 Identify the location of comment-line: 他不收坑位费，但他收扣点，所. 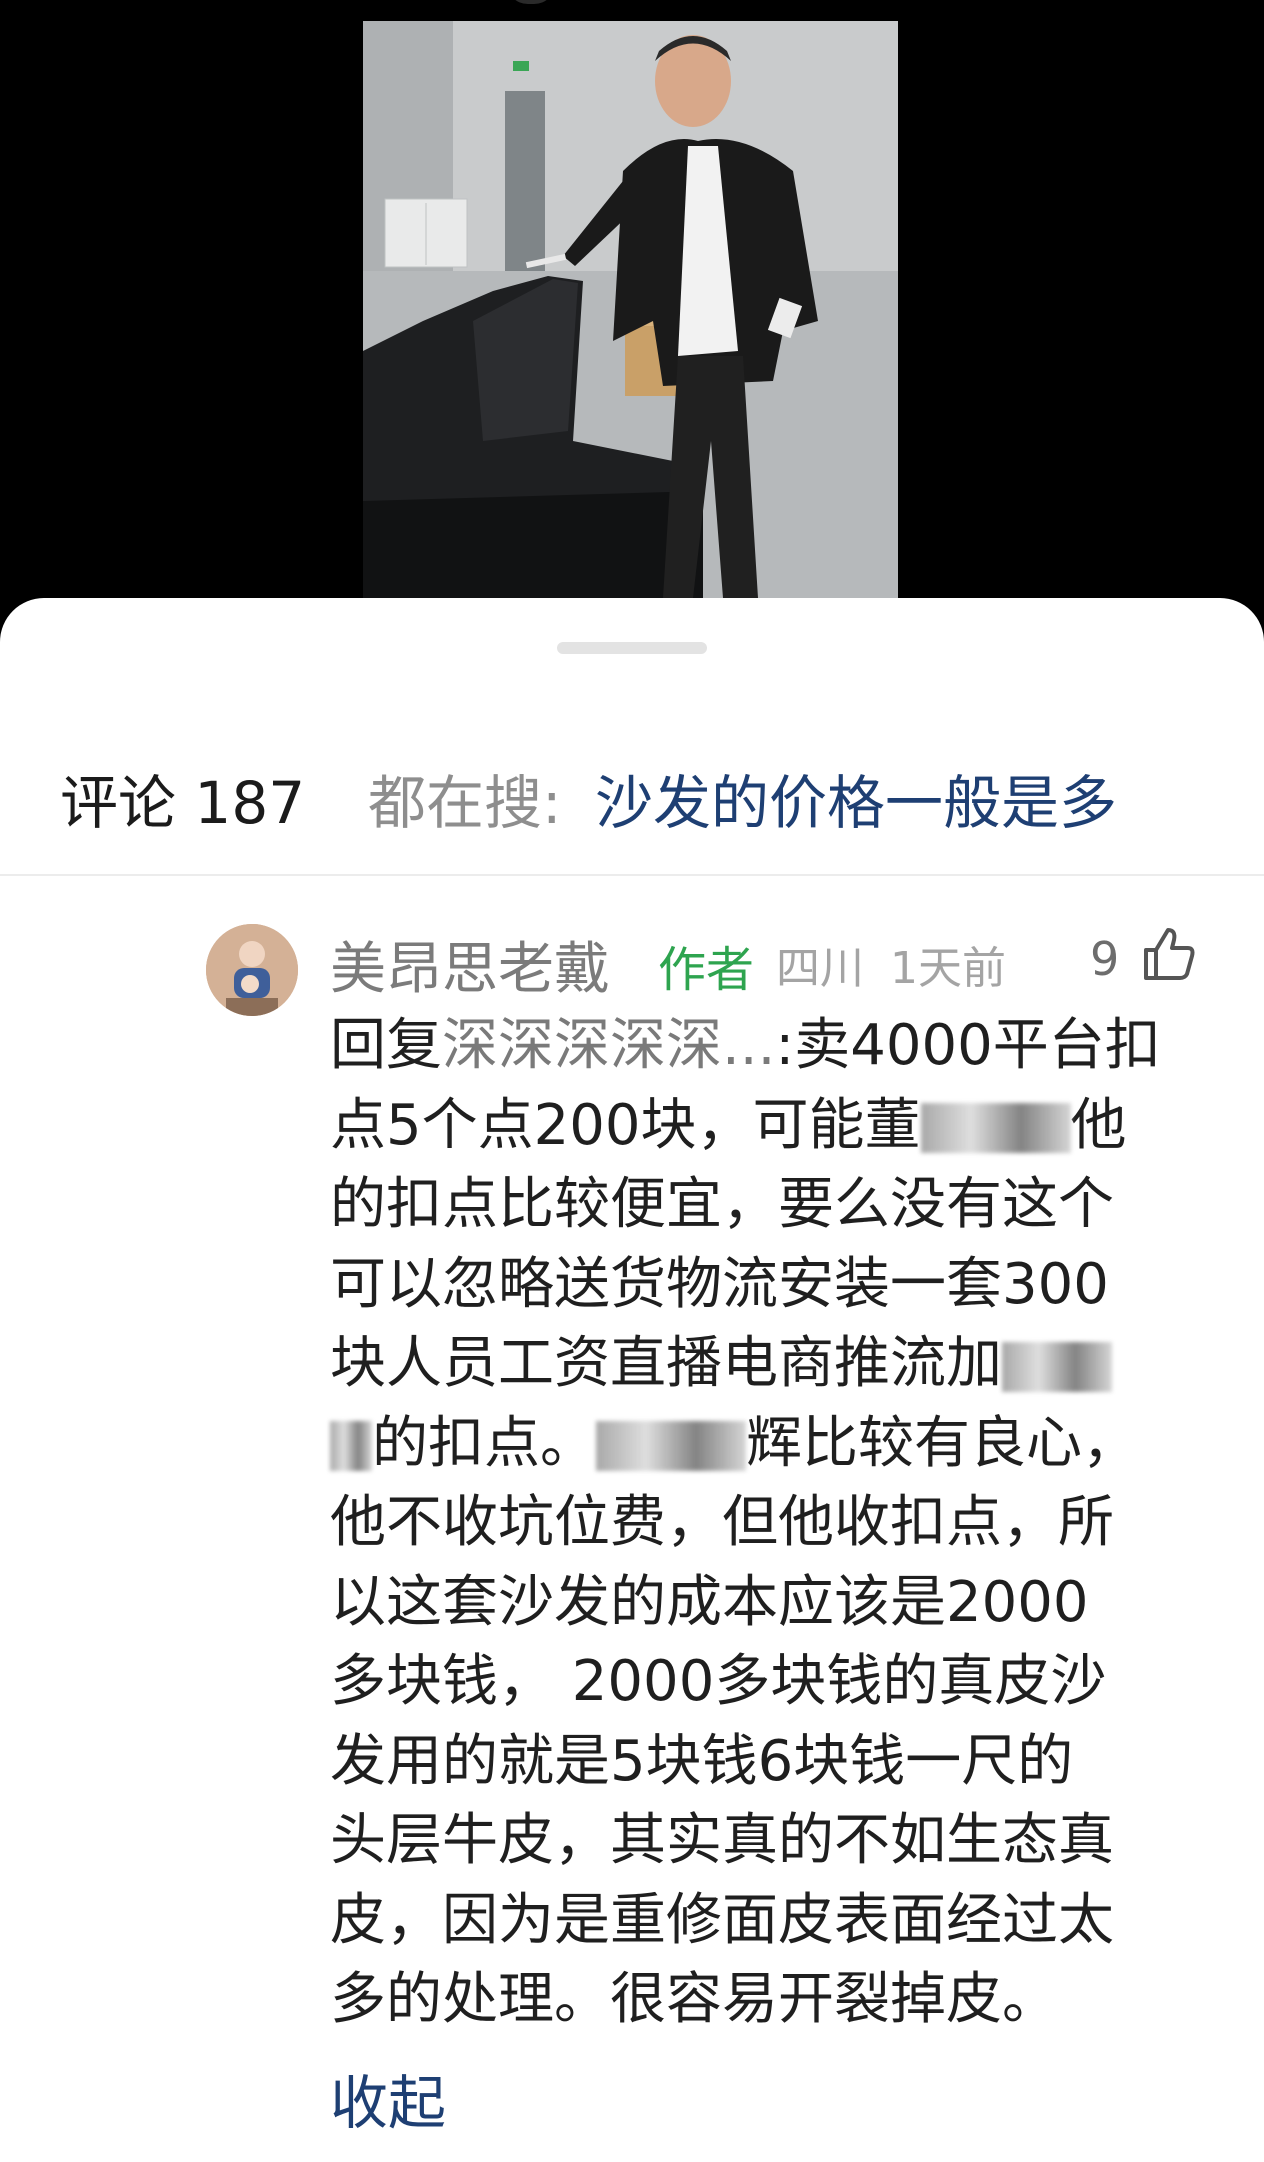
(722, 1522).